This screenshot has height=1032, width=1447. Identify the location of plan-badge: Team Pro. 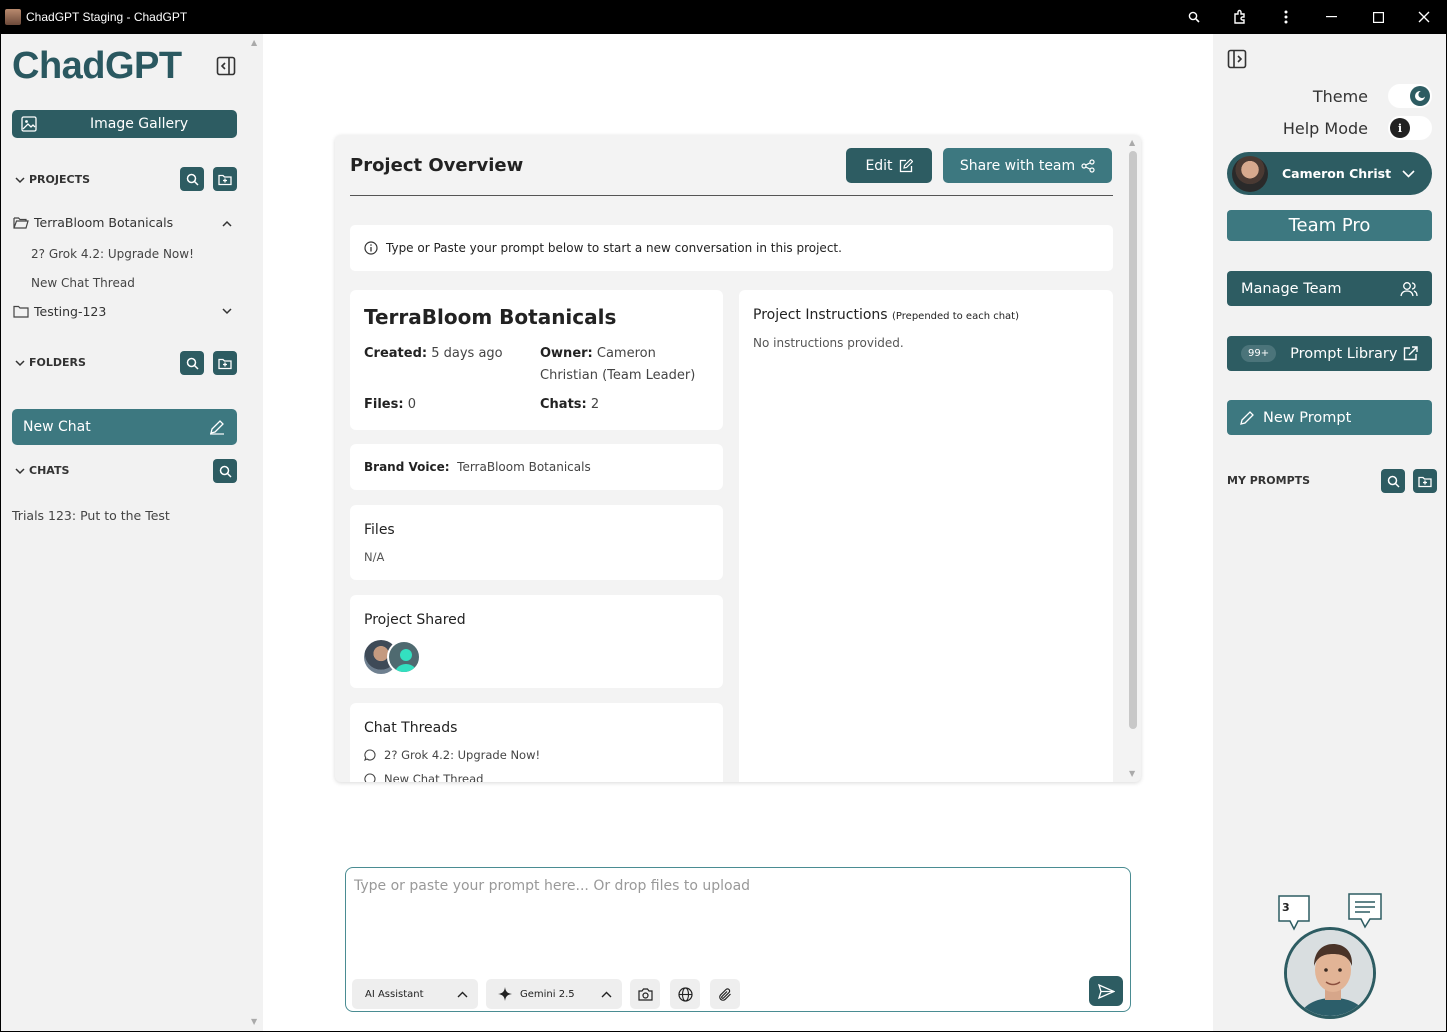
(1329, 225).